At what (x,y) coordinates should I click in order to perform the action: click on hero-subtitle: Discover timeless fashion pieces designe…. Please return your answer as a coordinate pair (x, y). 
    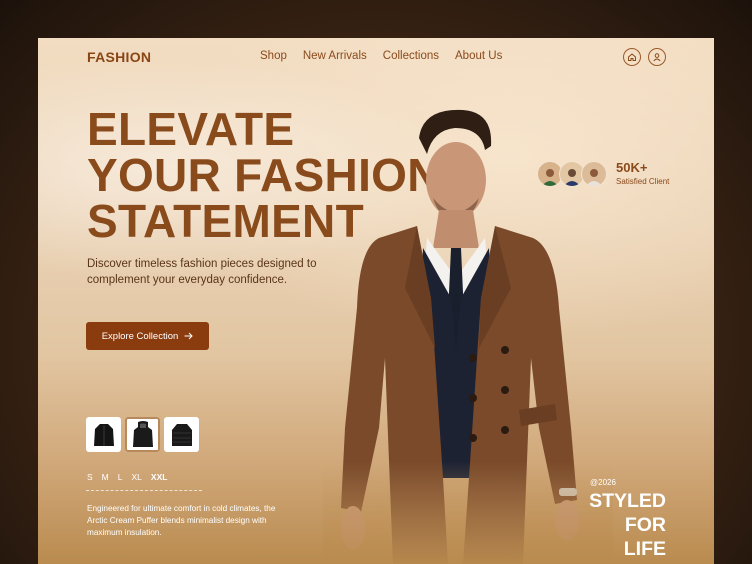
    Looking at the image, I should click on (202, 272).